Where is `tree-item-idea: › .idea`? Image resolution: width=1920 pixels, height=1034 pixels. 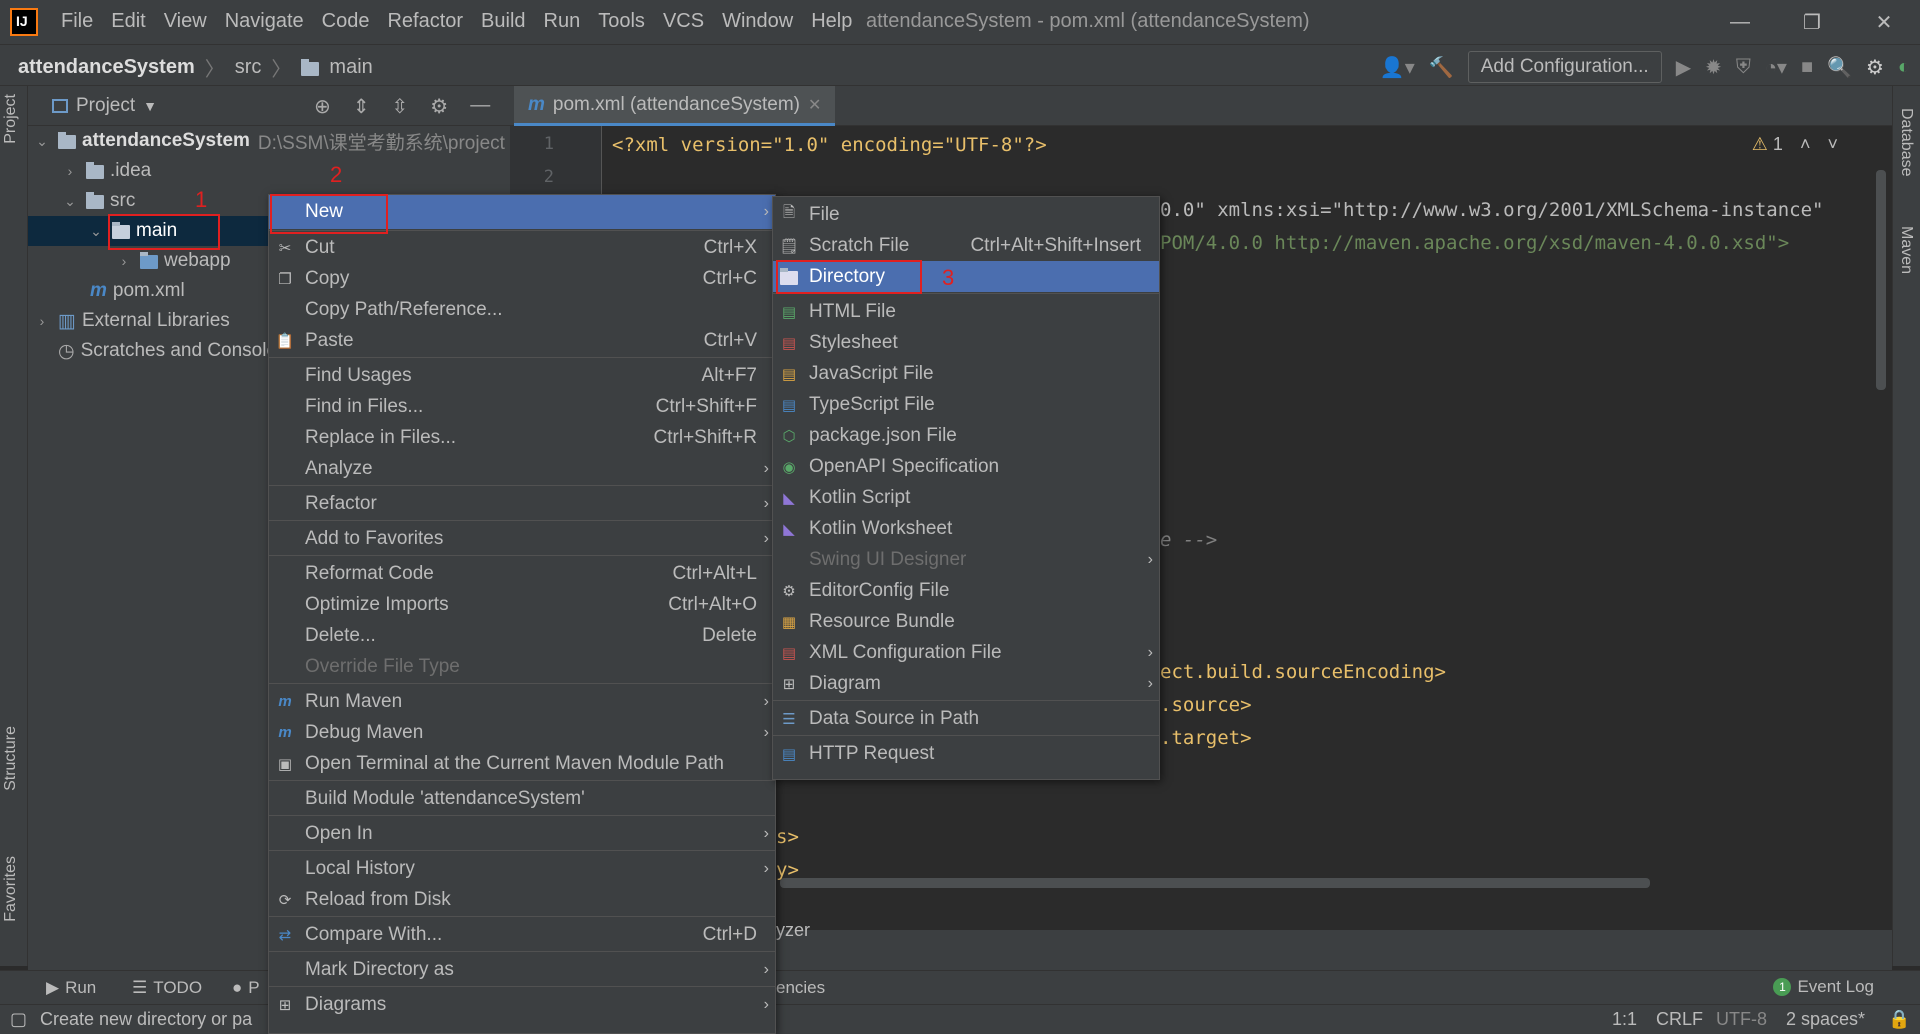 tree-item-idea: › .idea is located at coordinates (269, 171).